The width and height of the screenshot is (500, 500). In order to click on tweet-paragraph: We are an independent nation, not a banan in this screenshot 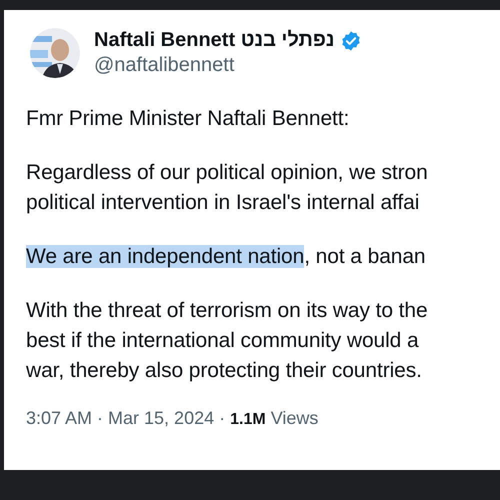, I will do `click(226, 257)`.